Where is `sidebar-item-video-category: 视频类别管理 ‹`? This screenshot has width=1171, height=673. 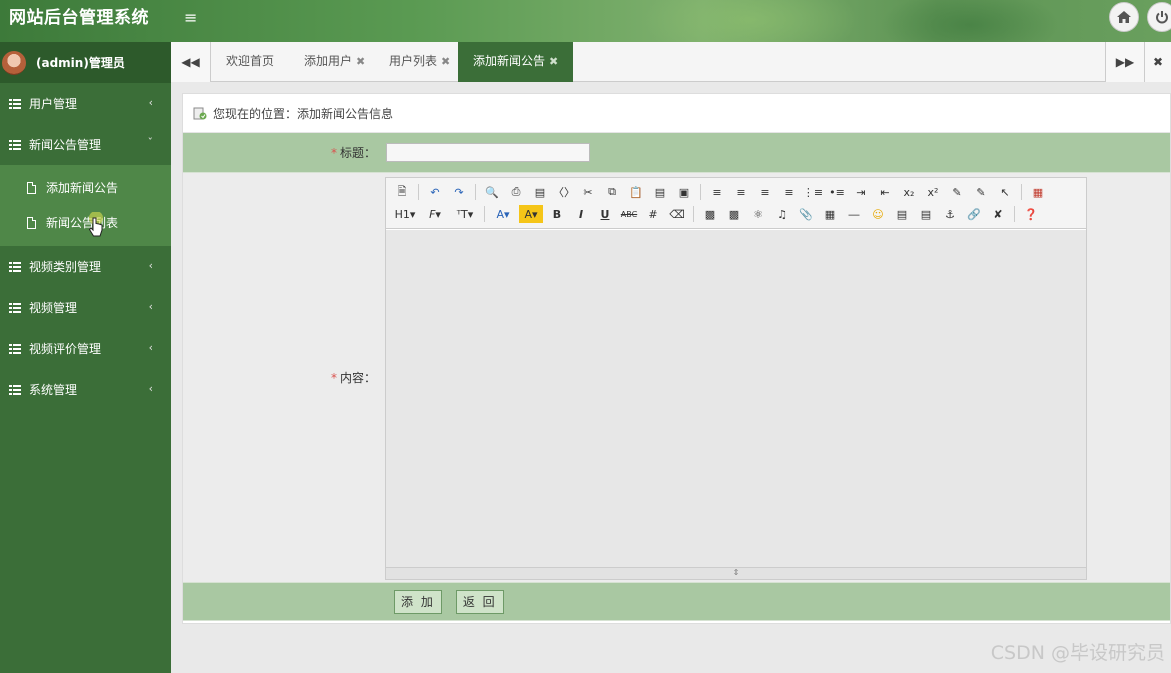
sidebar-item-video-category: 视频类别管理 ‹ is located at coordinates (85, 266).